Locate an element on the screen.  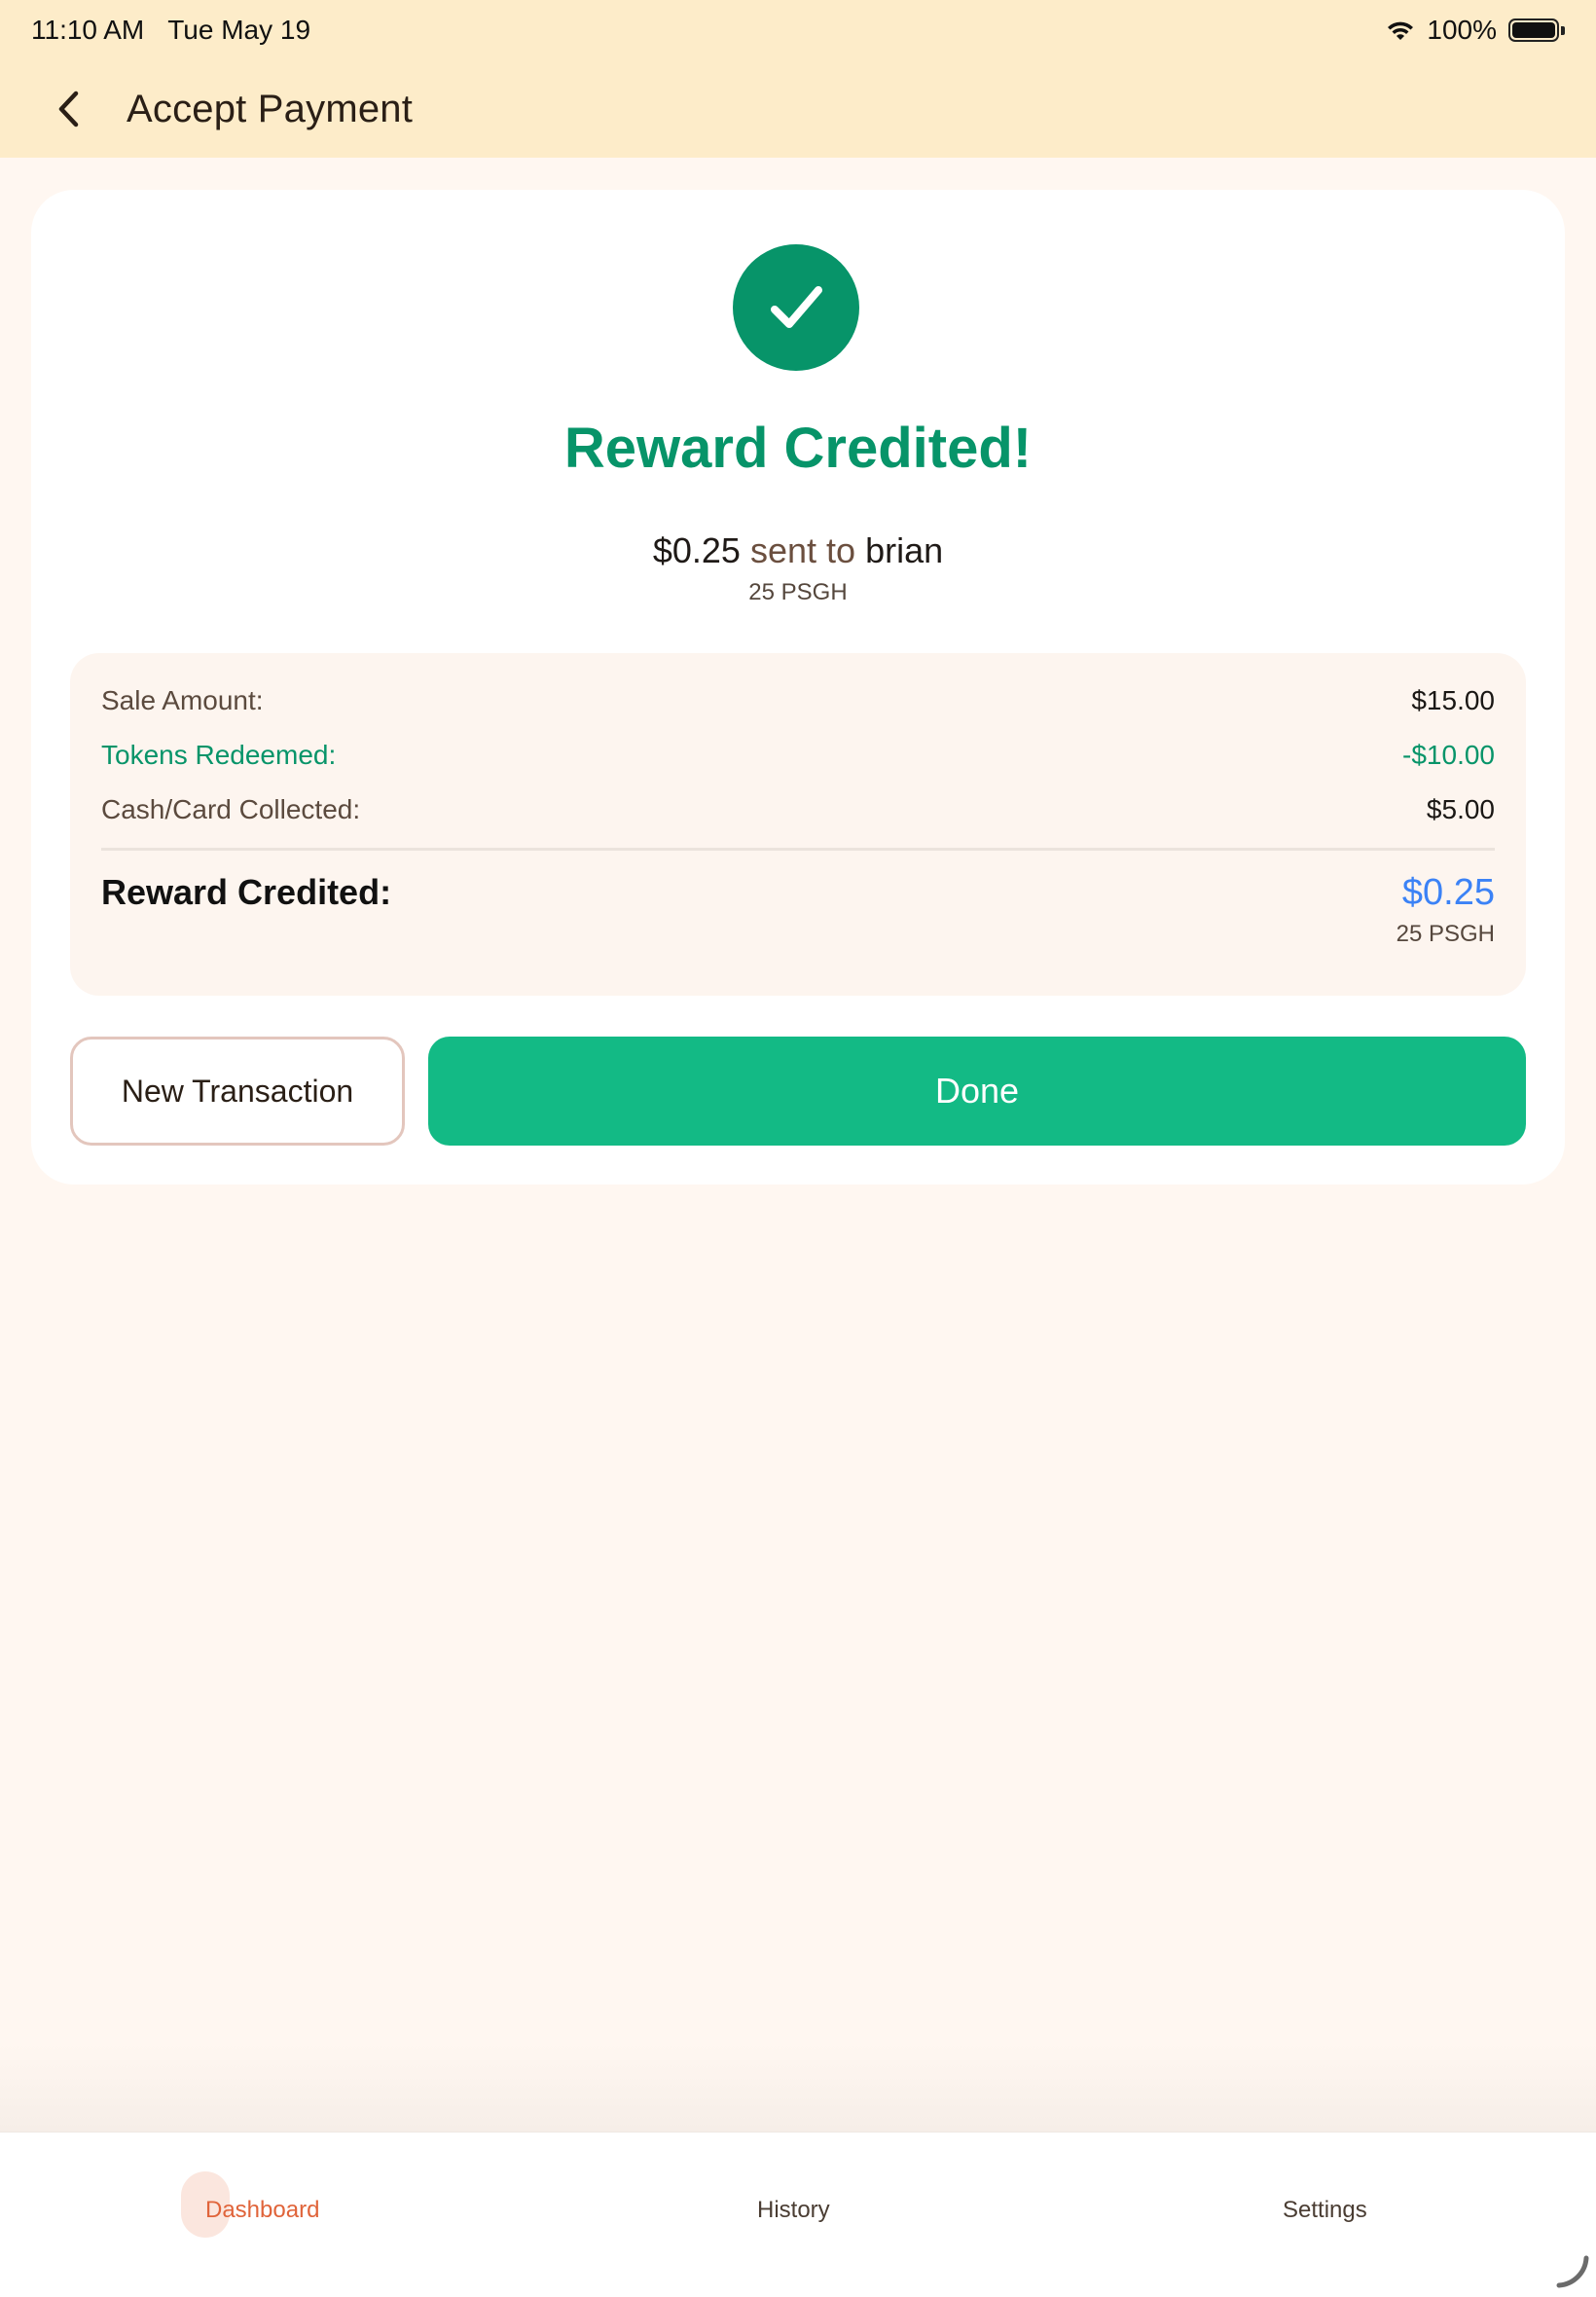
sale-amount-label: Sale Amount: is located at coordinates (182, 700).